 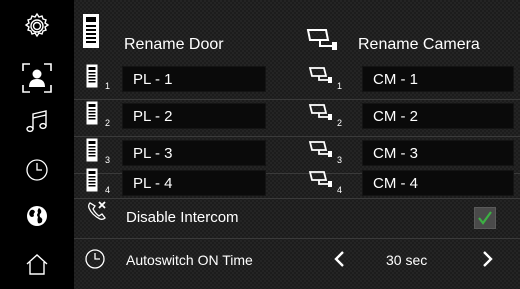 I want to click on disable-intercom-label: Disable Intercom, so click(x=182, y=217).